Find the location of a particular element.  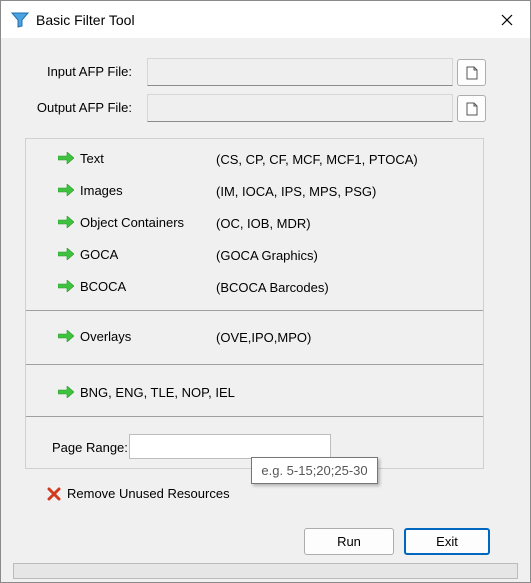

progress-bar is located at coordinates (265, 571).